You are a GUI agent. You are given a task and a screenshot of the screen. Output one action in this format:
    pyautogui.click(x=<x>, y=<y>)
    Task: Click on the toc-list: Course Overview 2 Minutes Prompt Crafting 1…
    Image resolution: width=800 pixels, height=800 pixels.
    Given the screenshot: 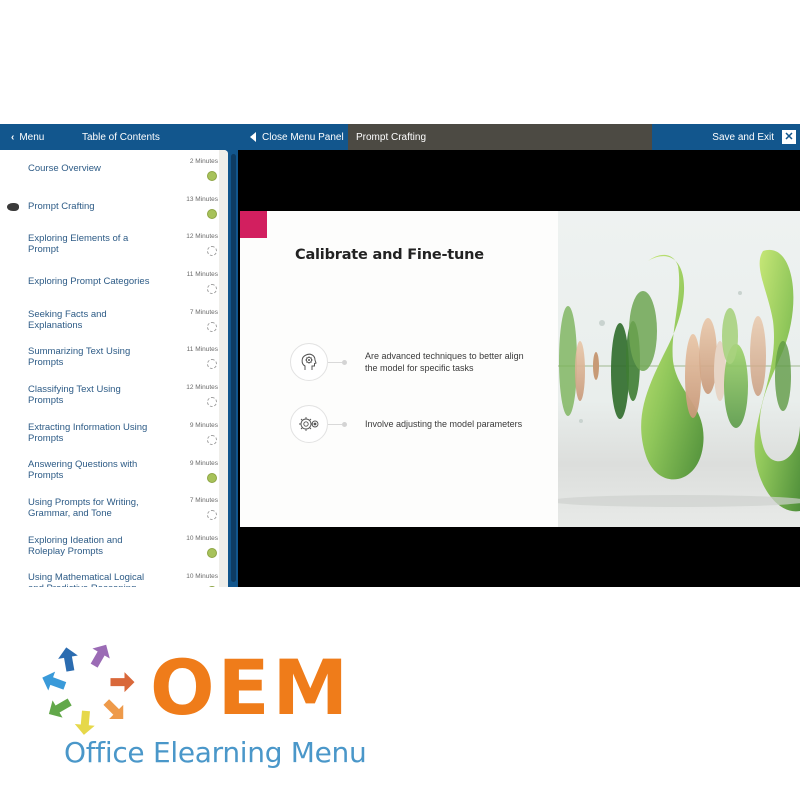 What is the action you would take?
    pyautogui.click(x=109, y=368)
    